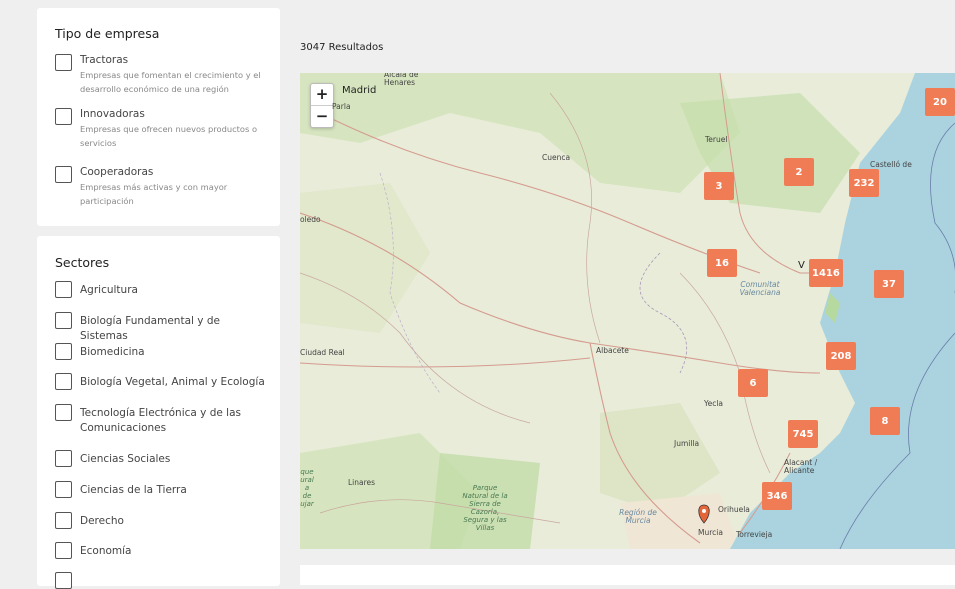 This screenshot has height=589, width=955. I want to click on map-cluster-marker: 232, so click(864, 183).